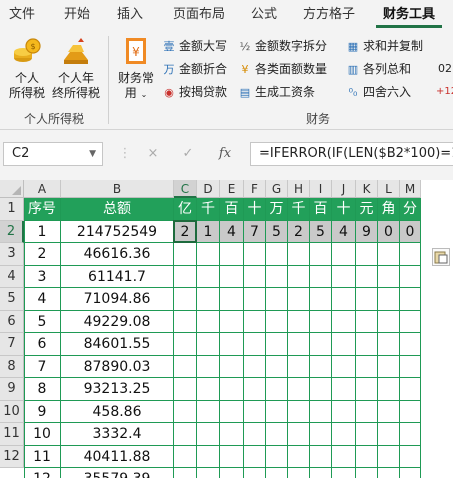 This screenshot has width=453, height=478. I want to click on data-cell: 87890.03, so click(117, 366).